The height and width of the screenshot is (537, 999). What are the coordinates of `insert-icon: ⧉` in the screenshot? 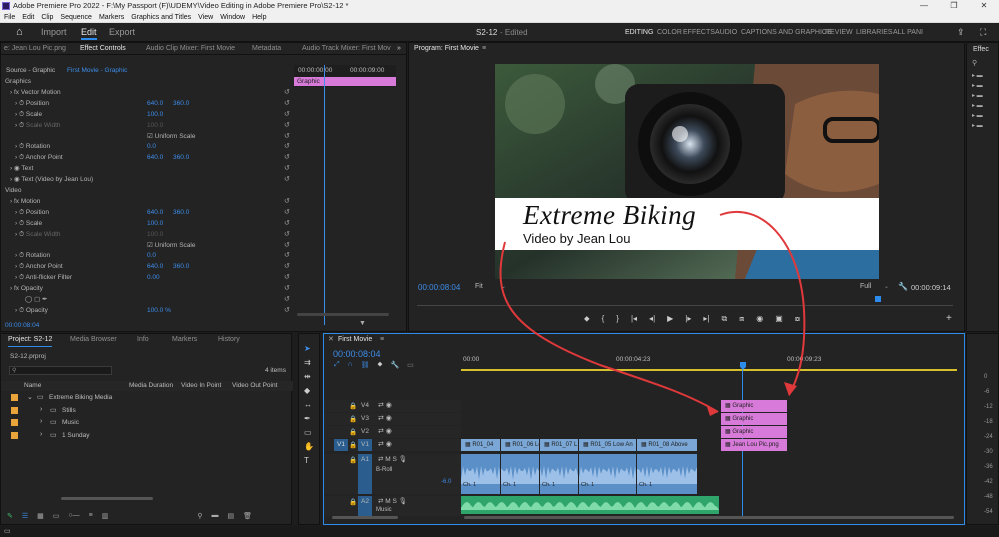 It's located at (724, 319).